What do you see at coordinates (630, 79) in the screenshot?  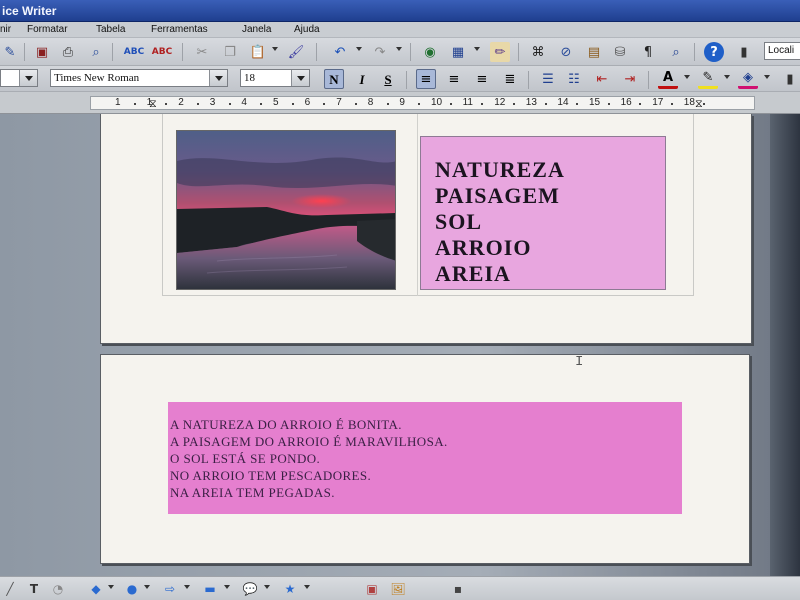 I see `increase-indent-icon: ⇥` at bounding box center [630, 79].